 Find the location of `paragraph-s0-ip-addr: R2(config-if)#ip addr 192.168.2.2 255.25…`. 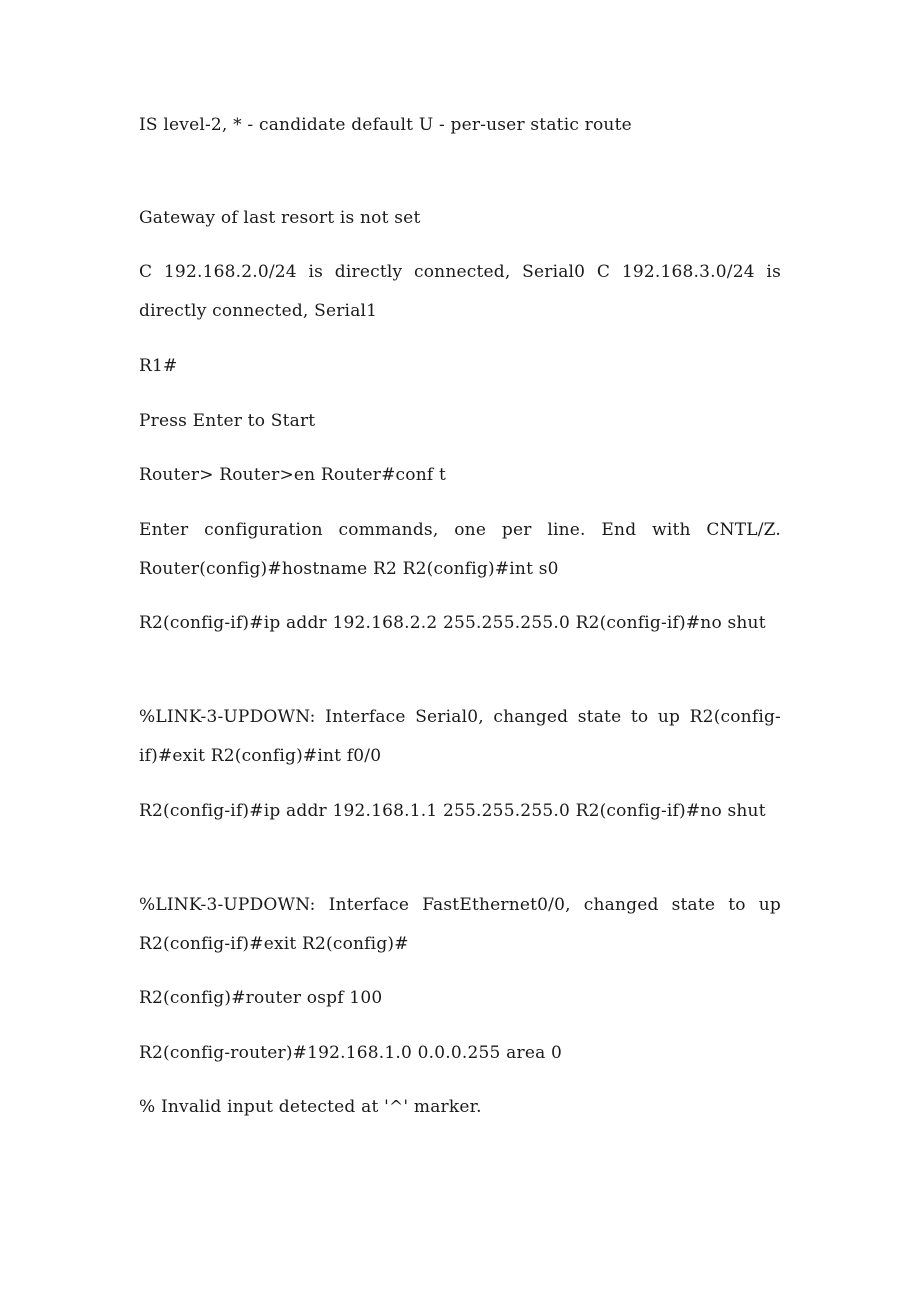

paragraph-s0-ip-addr: R2(config-if)#ip addr 192.168.2.2 255.25… is located at coordinates (452, 623).